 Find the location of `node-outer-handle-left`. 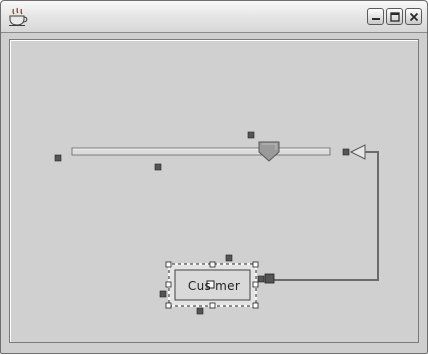

node-outer-handle-left is located at coordinates (163, 294).